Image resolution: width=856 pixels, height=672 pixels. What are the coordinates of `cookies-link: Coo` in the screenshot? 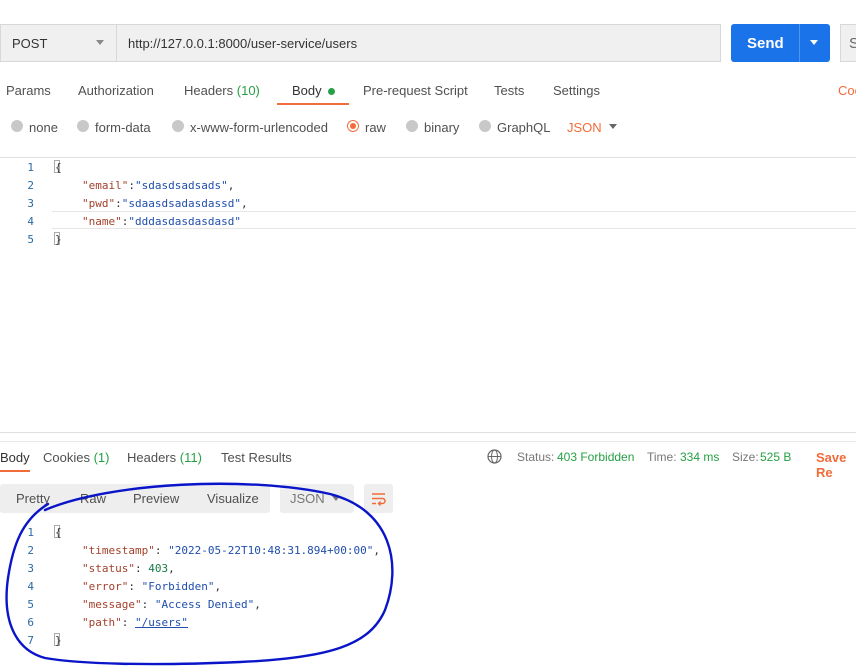 It's located at (847, 90).